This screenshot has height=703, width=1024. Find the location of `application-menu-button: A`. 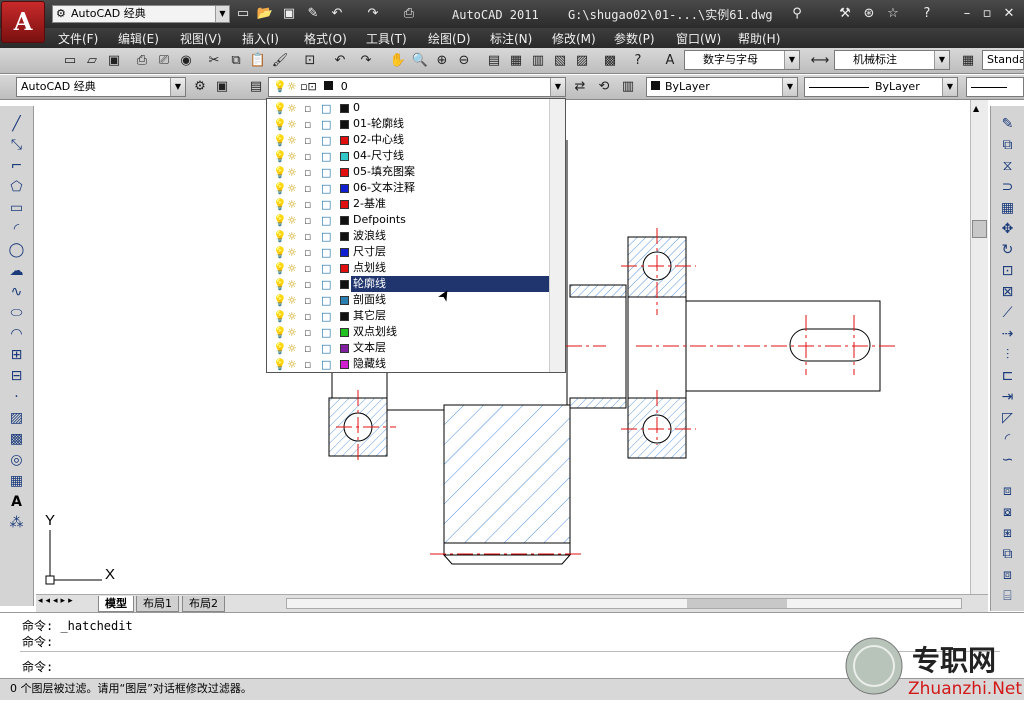

application-menu-button: A is located at coordinates (23, 22).